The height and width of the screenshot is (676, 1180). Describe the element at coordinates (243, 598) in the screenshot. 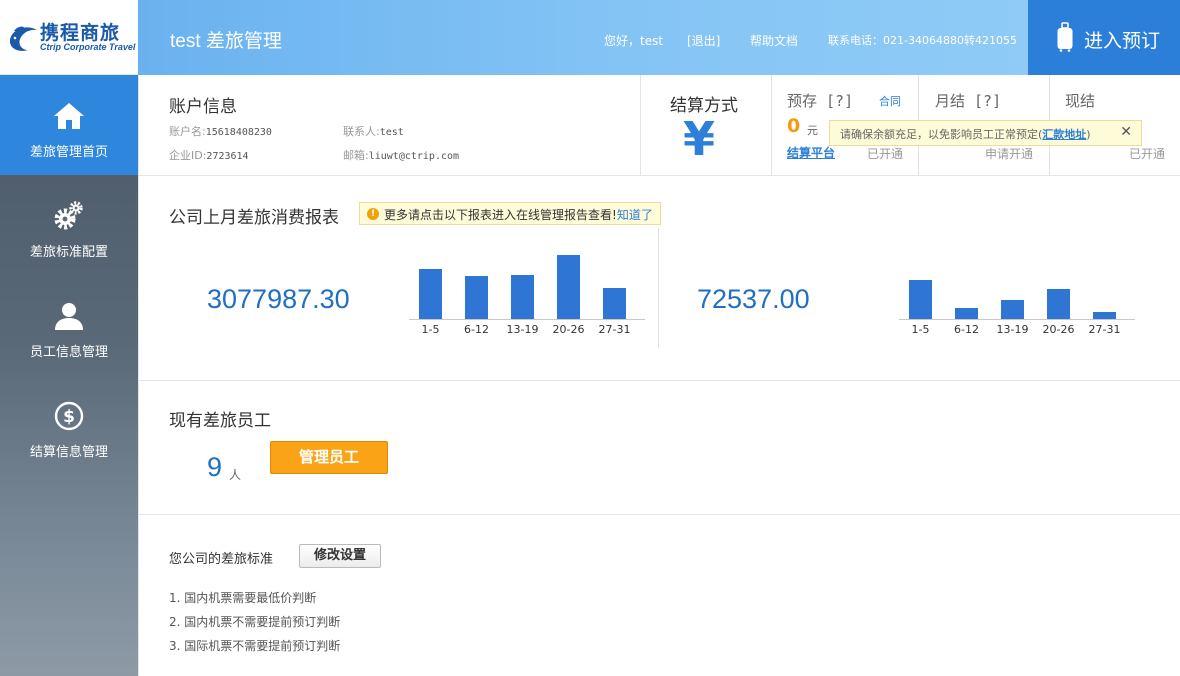

I see `list-item: 1. 国内机票需要最低价判断` at that location.